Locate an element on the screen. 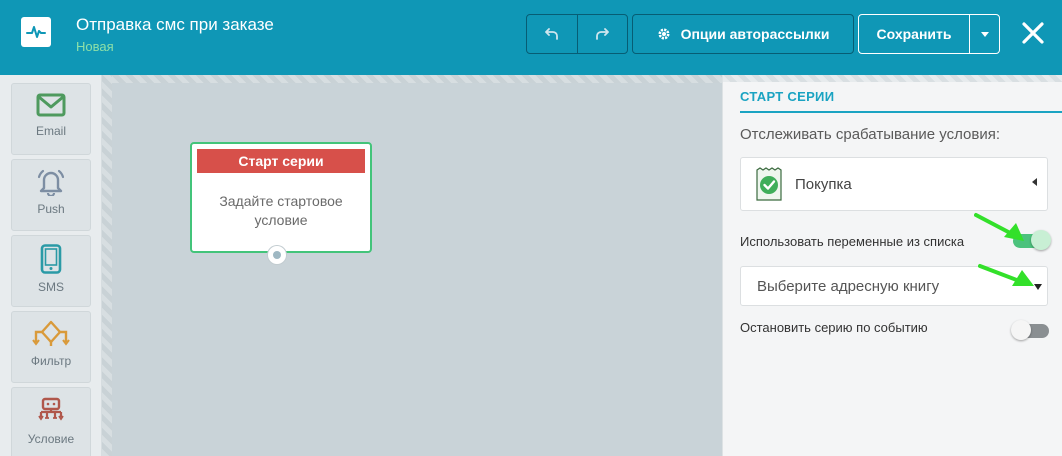  chevron-down-icon is located at coordinates (984, 34).